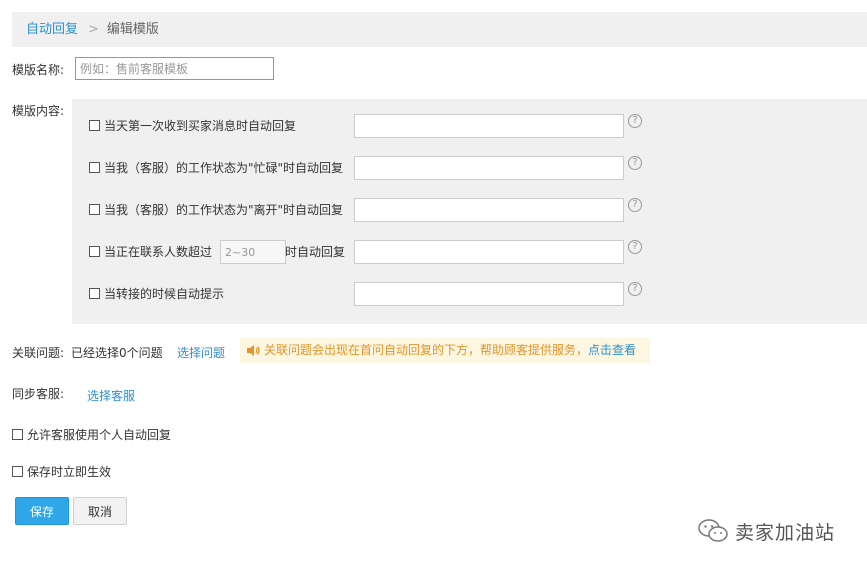  Describe the element at coordinates (100, 511) in the screenshot. I see `cancel-button: 取消` at that location.